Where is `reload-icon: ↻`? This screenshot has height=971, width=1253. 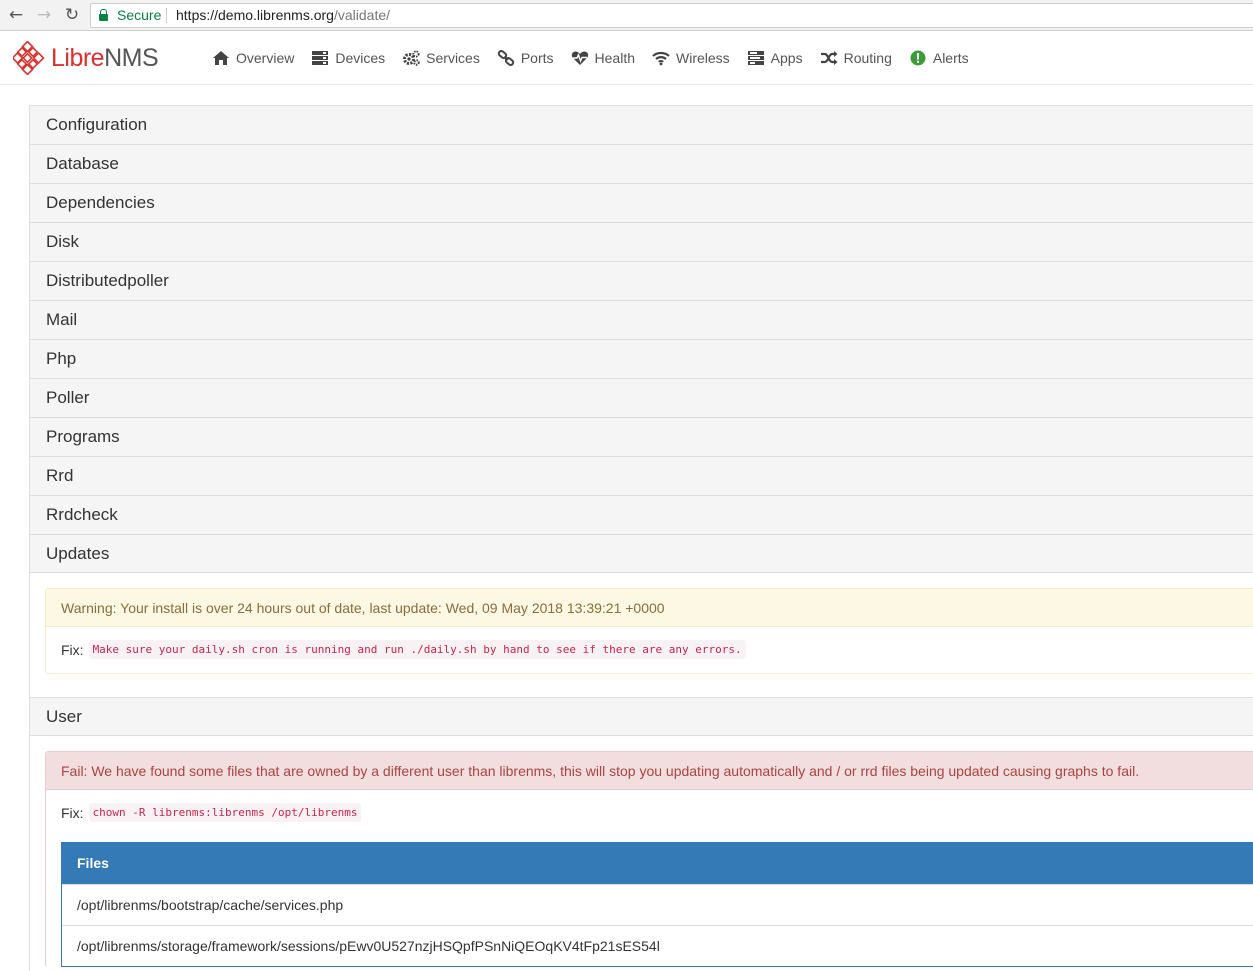
reload-icon: ↻ is located at coordinates (72, 15).